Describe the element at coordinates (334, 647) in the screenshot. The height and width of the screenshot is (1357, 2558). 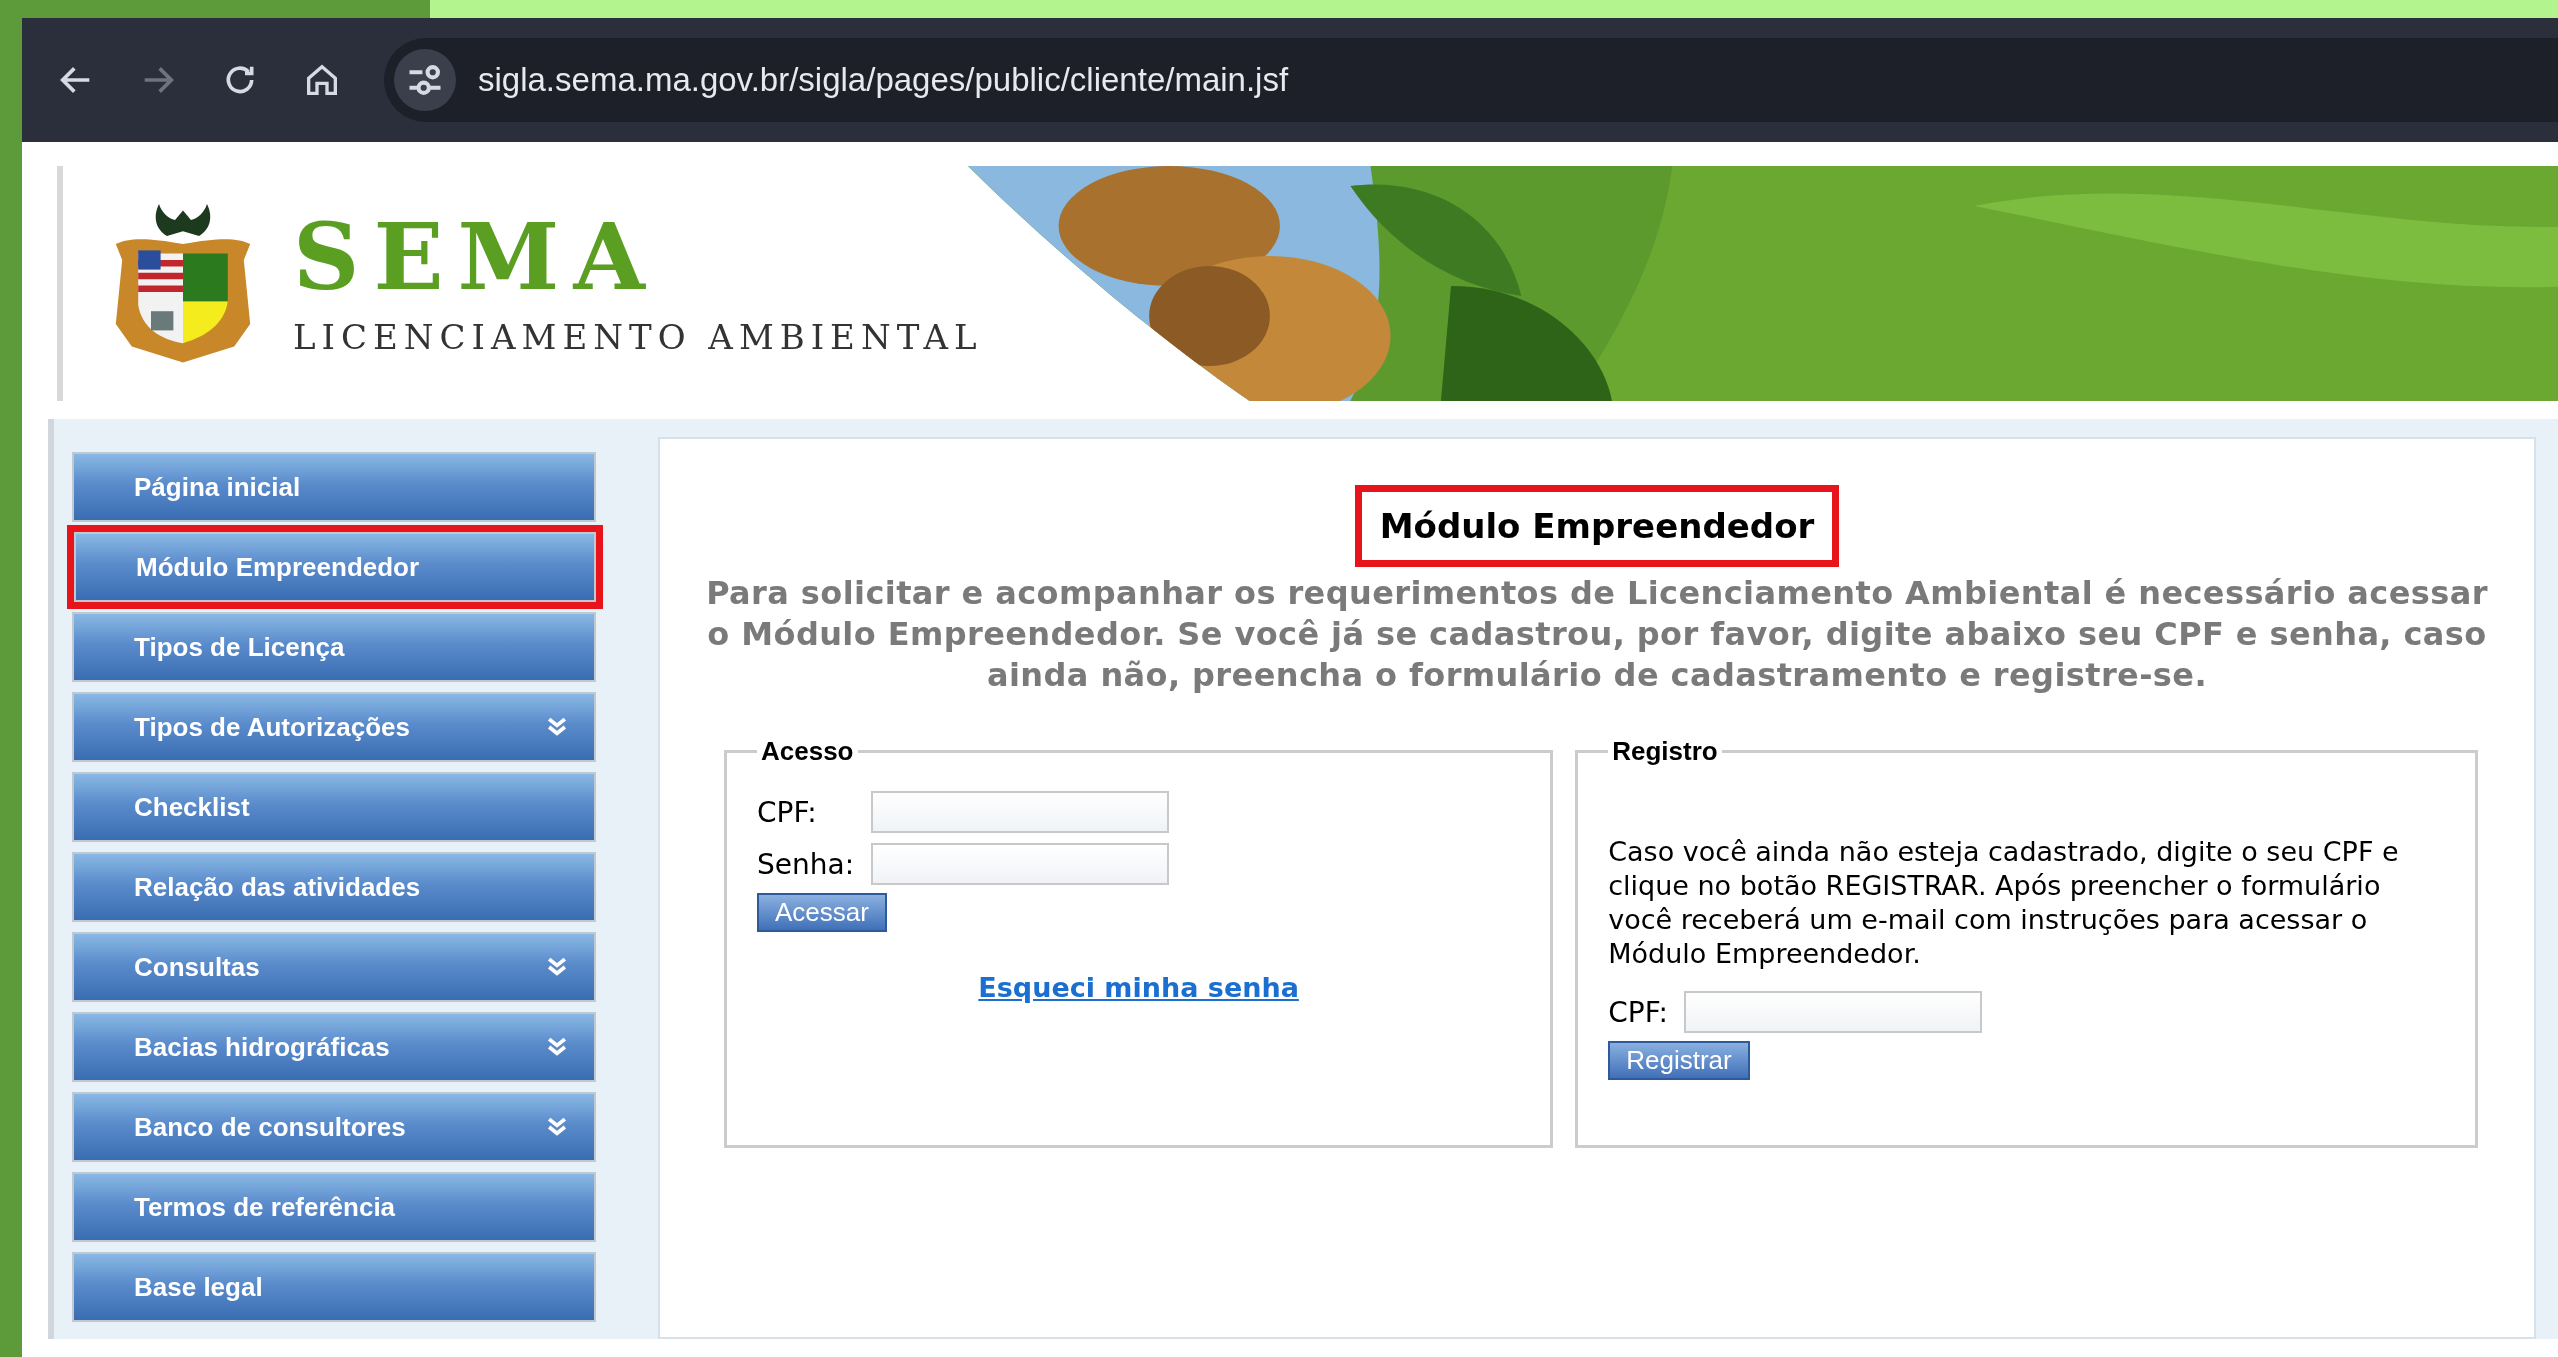
I see `menu-item: Tipos de Licença` at that location.